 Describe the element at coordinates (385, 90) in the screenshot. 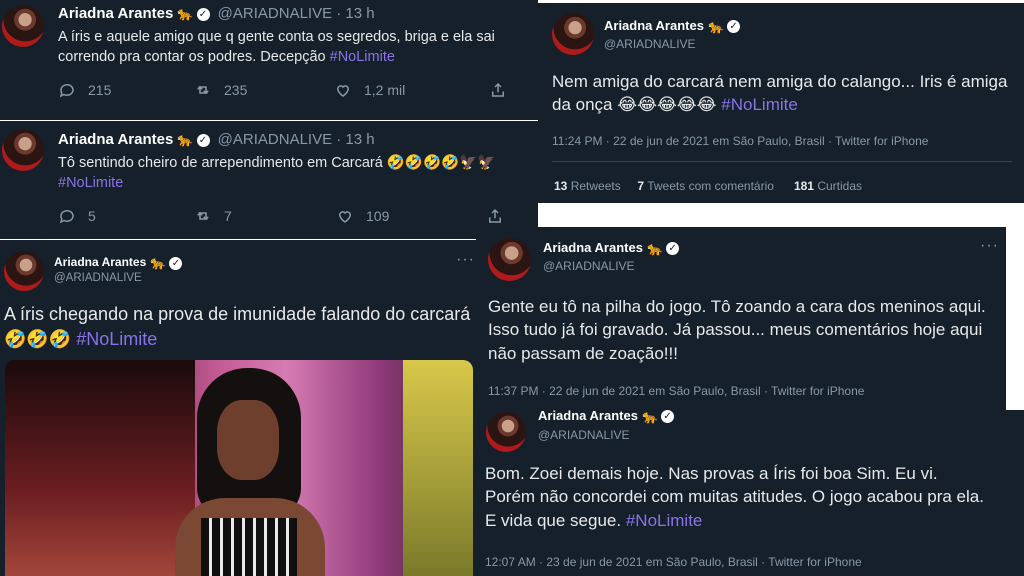

I see `like-count: 1,2 mil` at that location.